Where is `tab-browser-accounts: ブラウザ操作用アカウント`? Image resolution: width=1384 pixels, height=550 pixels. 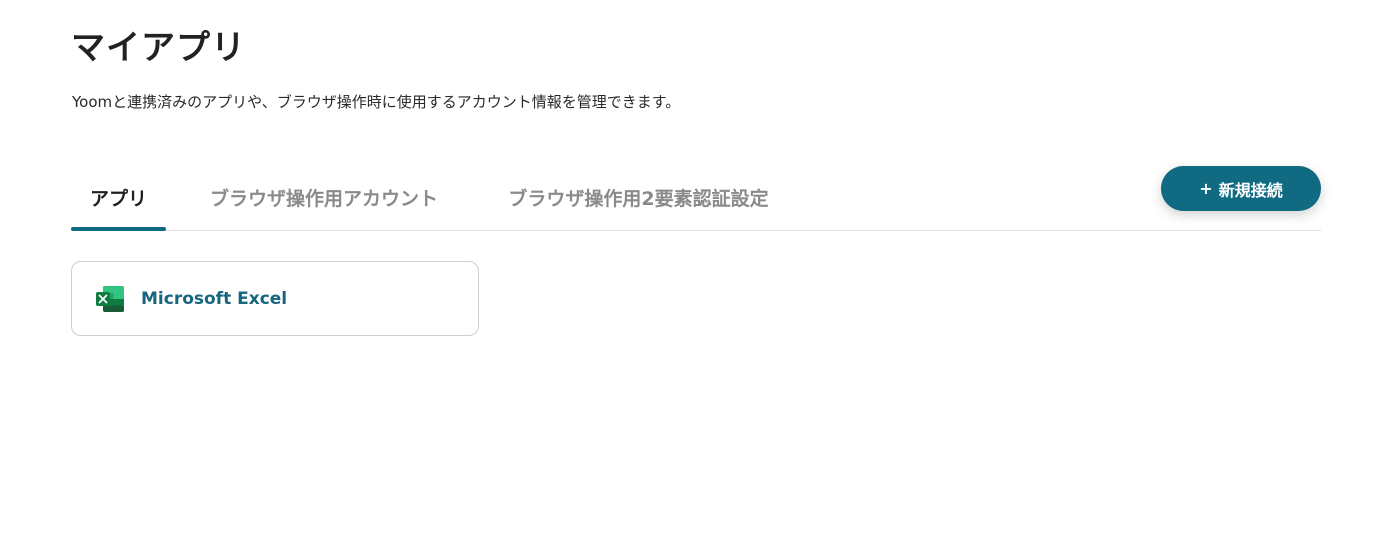
tab-browser-accounts: ブラウザ操作用アカウント is located at coordinates (324, 197).